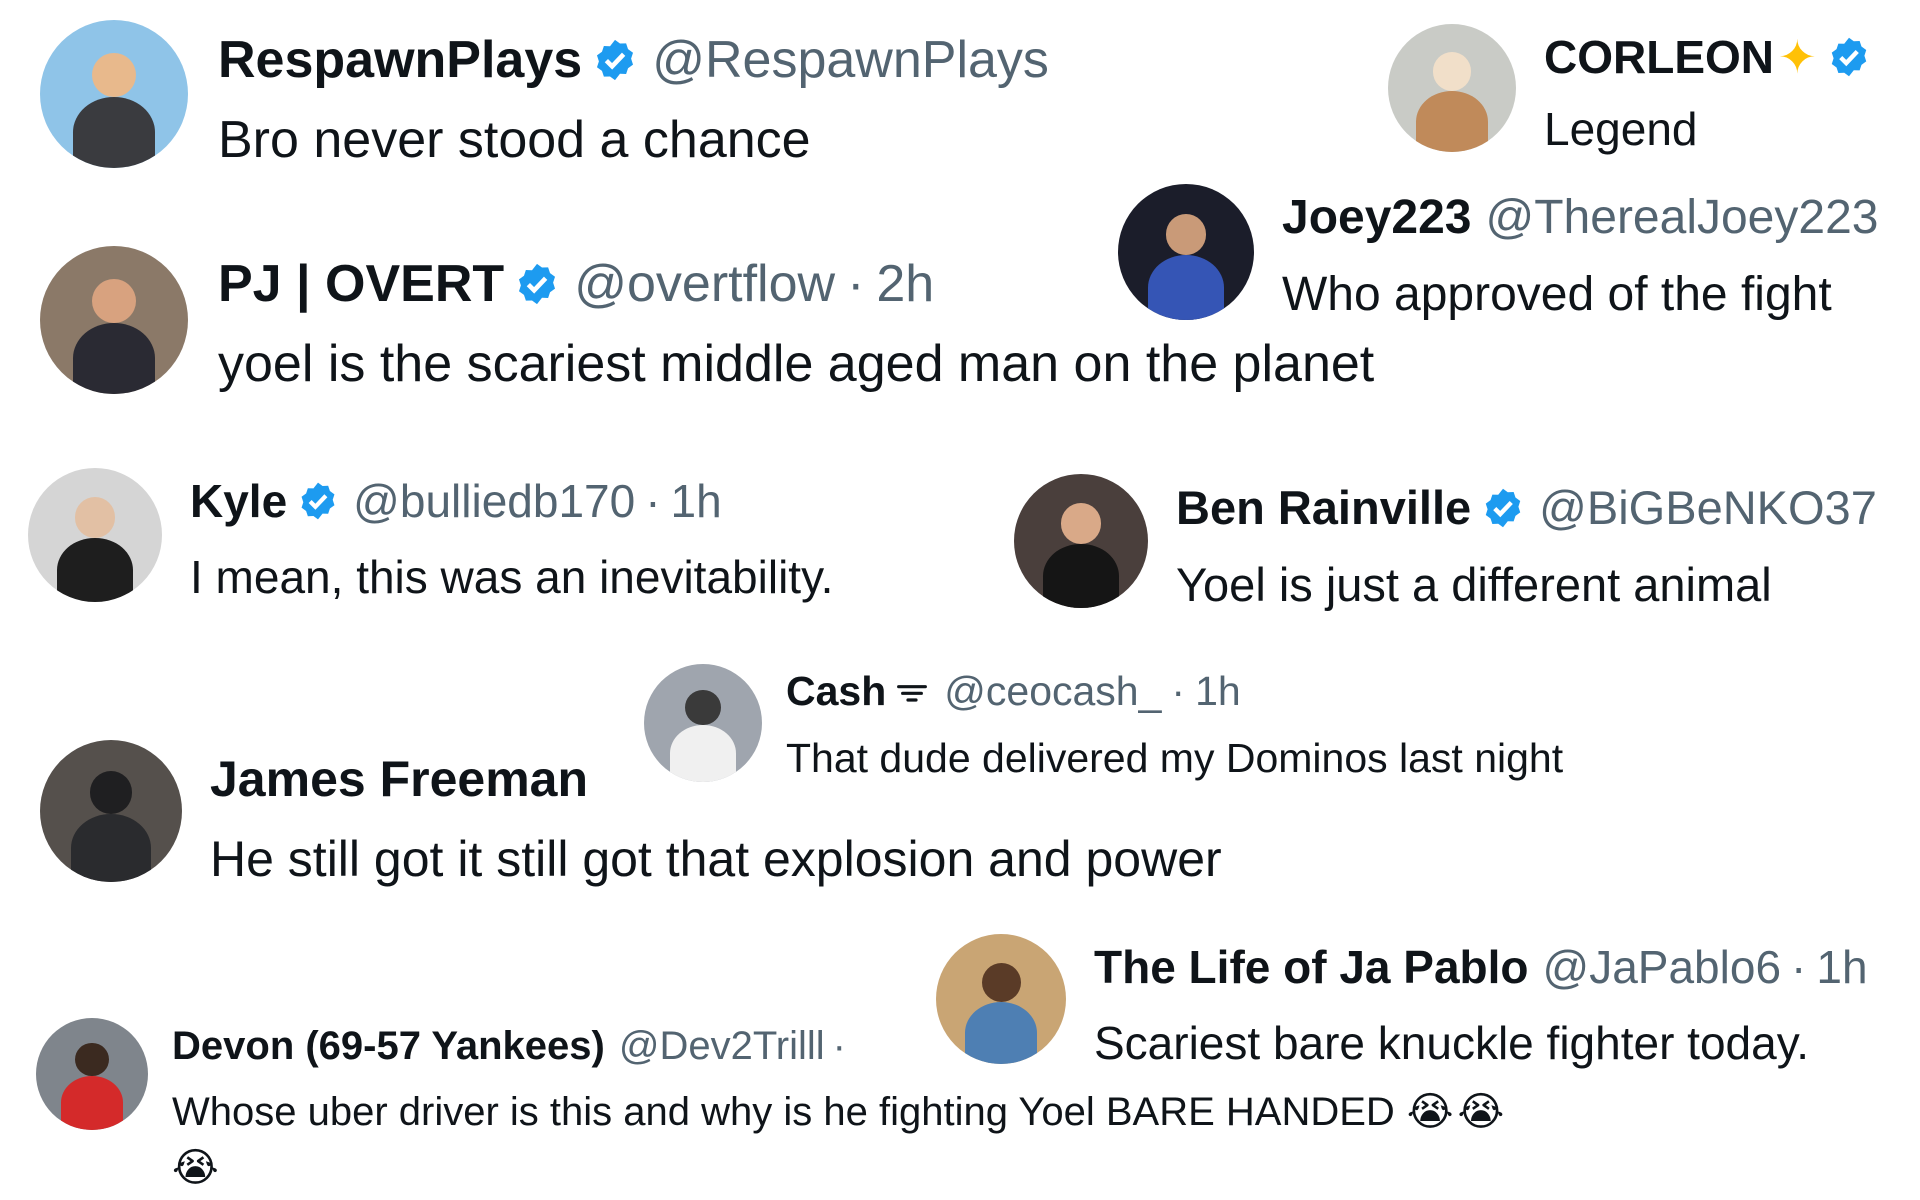 The image size is (1920, 1200). I want to click on reply-text: Legend, so click(1621, 129).